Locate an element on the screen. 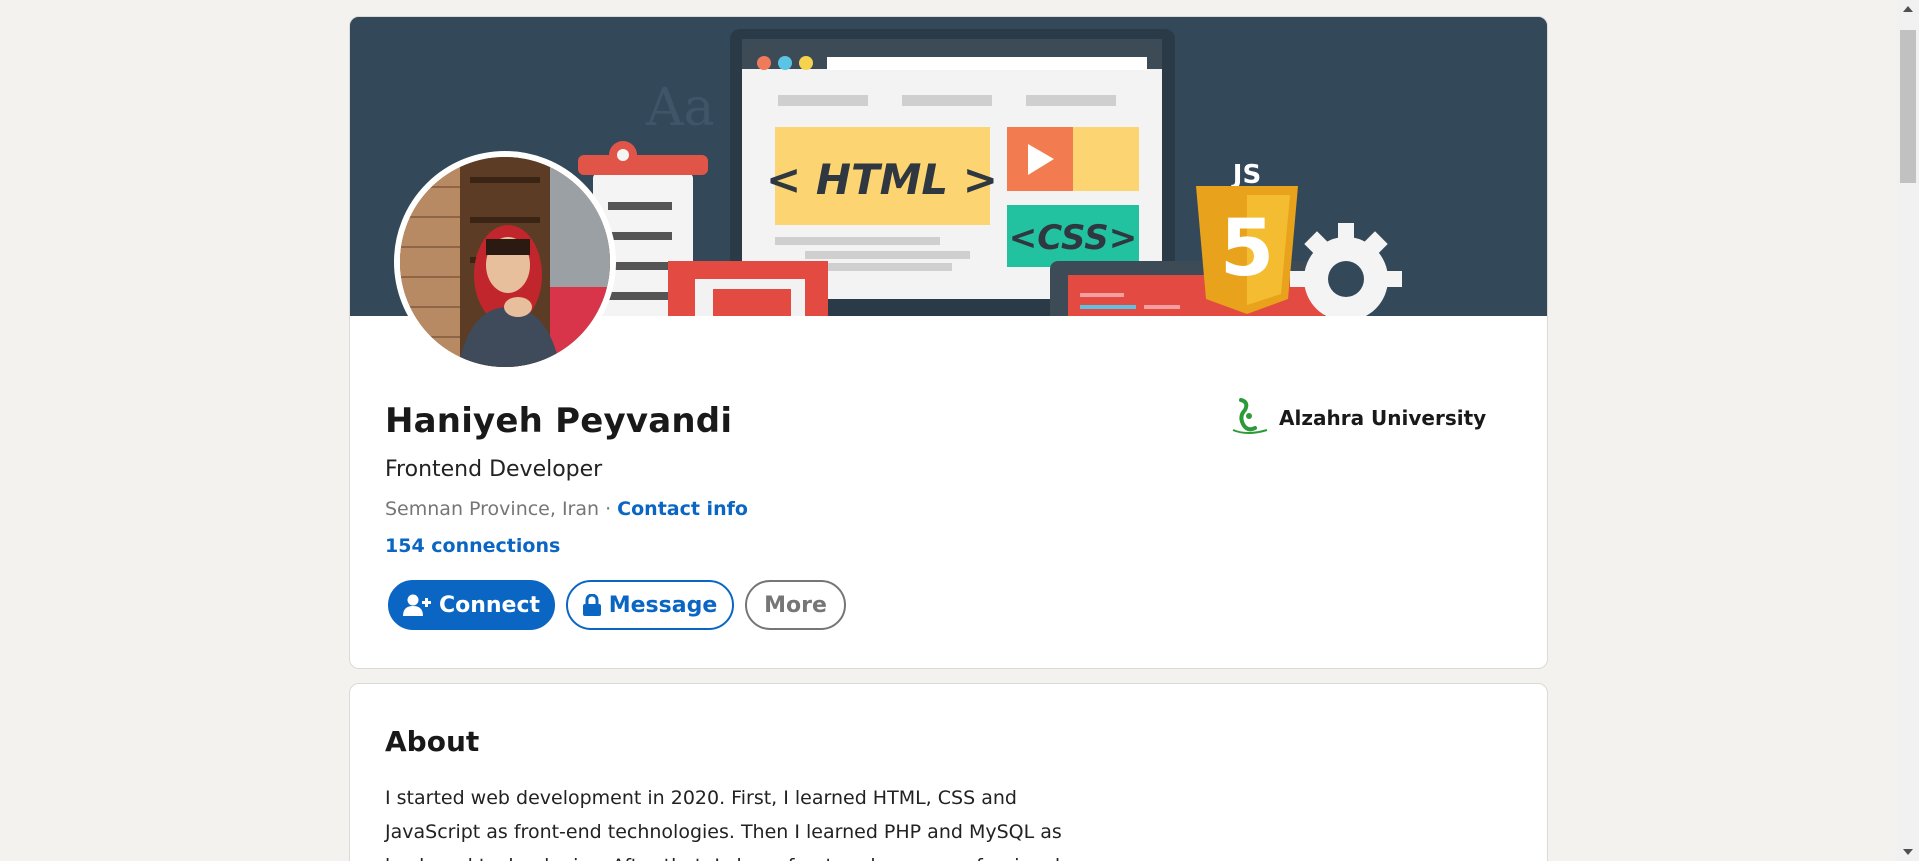 This screenshot has width=1919, height=861. profile-name: Haniyeh Peyvandi is located at coordinates (559, 421).